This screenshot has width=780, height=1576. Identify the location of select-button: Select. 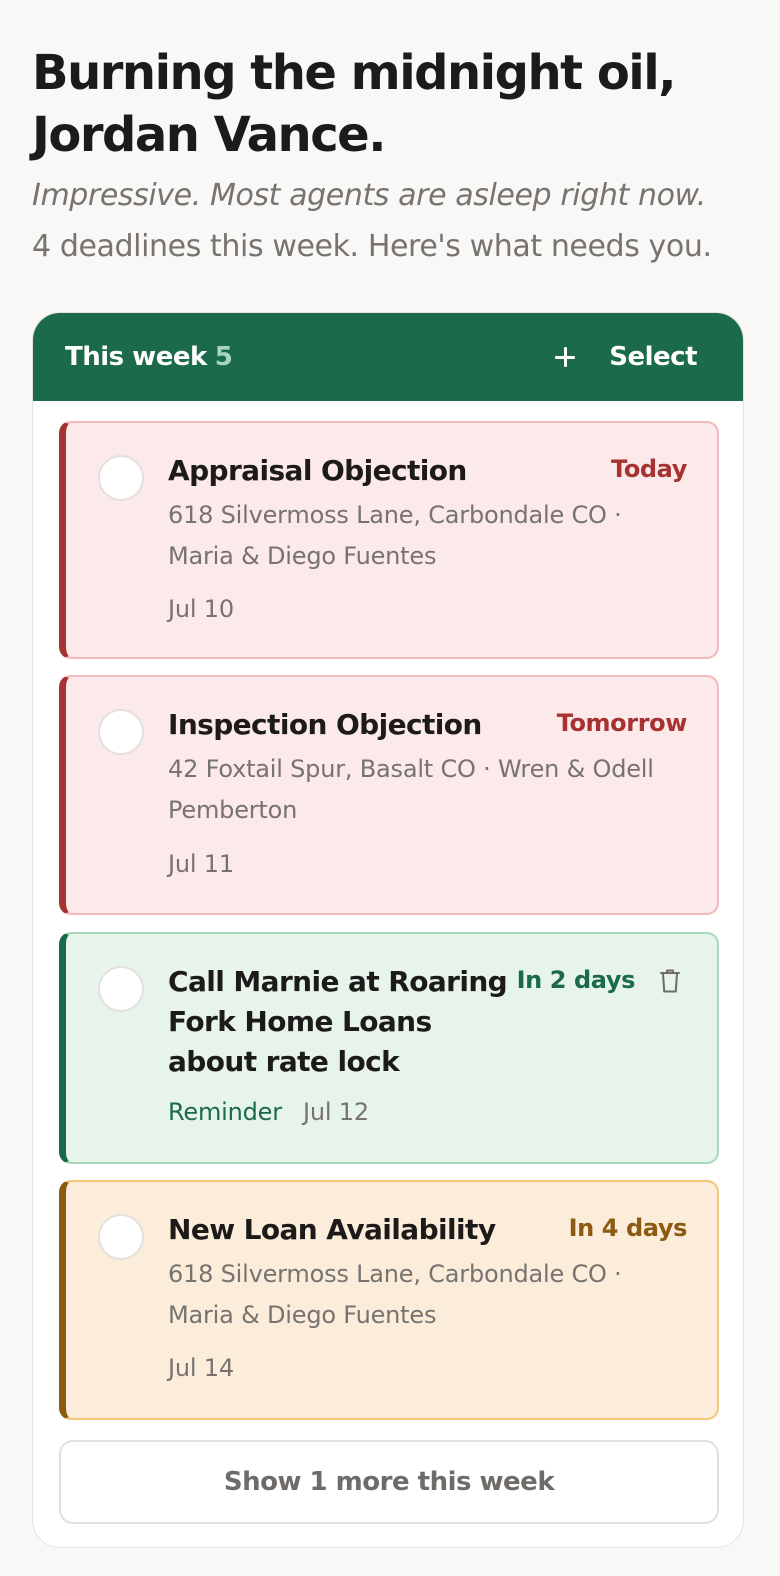
(653, 357).